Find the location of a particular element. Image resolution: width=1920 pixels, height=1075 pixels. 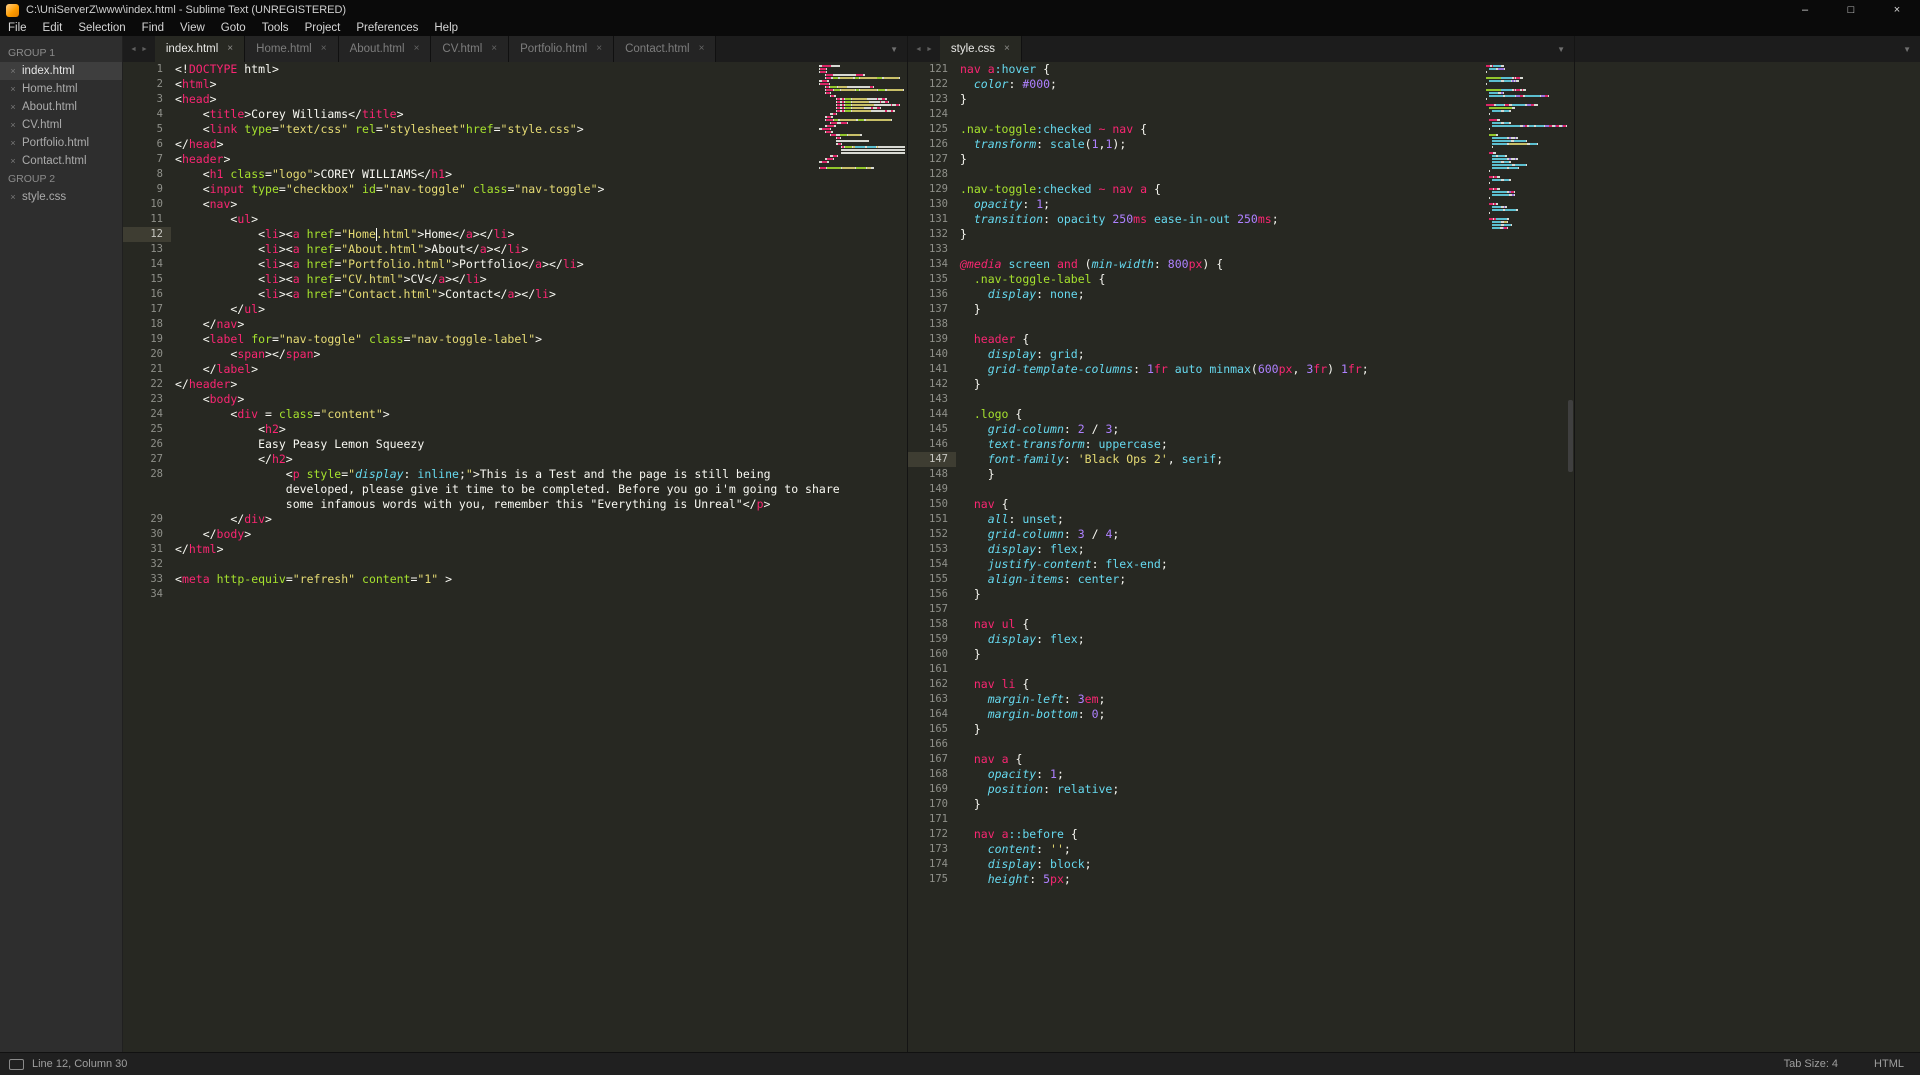

code-line: 175 height: 5px; is located at coordinates (1241, 879).